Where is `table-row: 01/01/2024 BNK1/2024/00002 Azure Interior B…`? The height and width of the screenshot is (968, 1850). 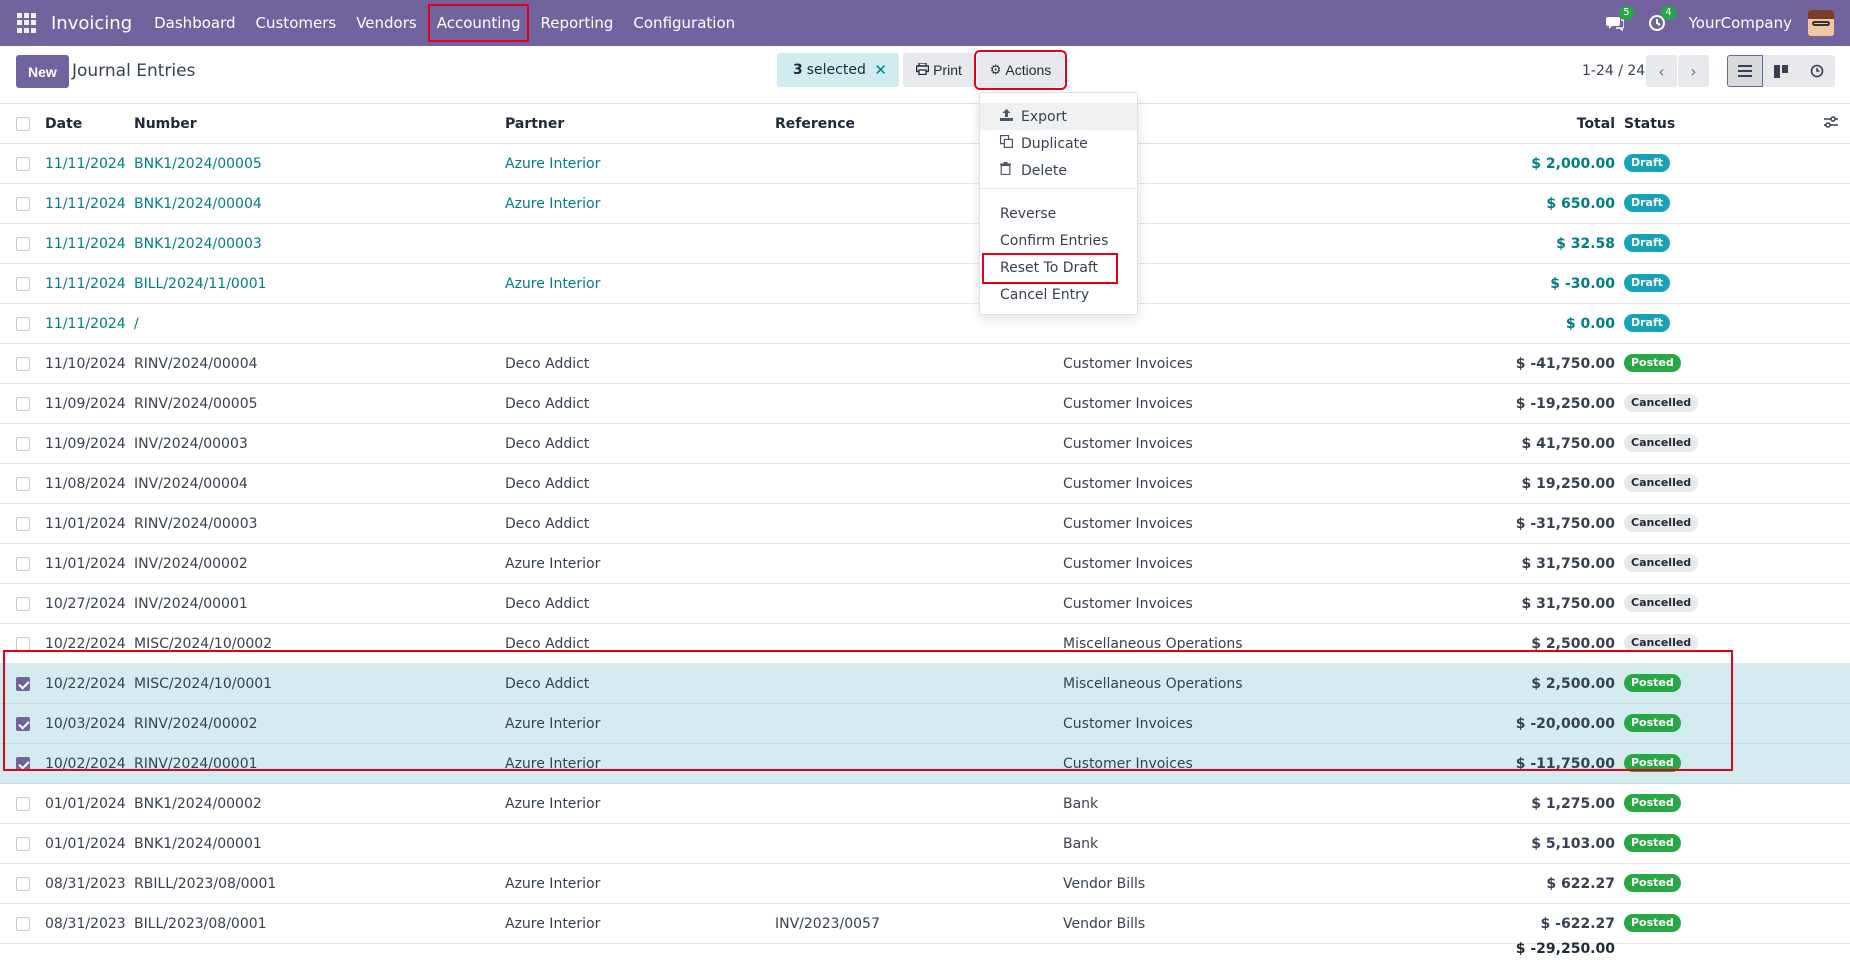 table-row: 01/01/2024 BNK1/2024/00002 Azure Interior B… is located at coordinates (925, 804).